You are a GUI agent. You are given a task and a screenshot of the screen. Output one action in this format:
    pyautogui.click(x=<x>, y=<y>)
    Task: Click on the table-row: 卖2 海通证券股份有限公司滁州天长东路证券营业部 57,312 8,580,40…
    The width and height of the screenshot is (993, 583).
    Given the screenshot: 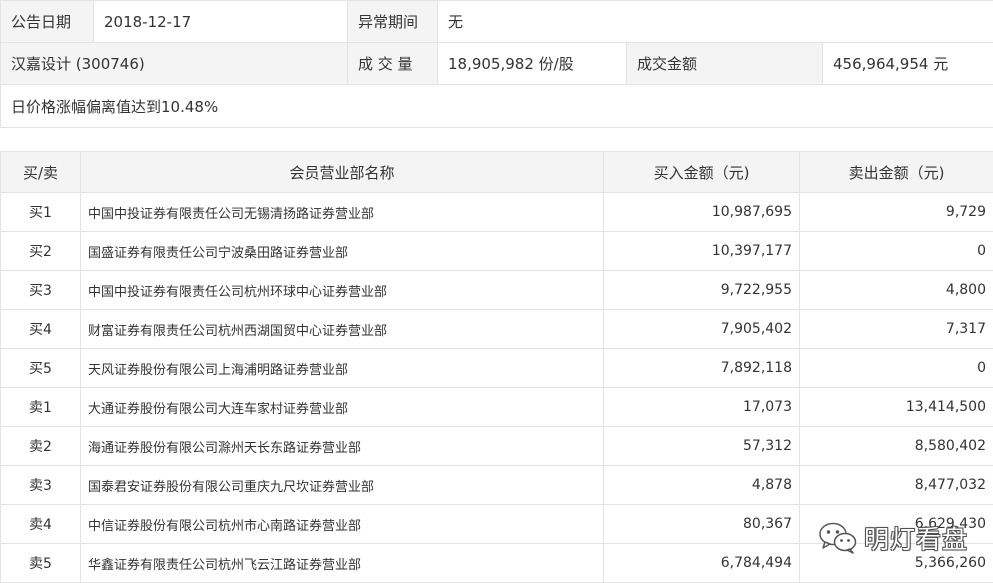 What is the action you would take?
    pyautogui.click(x=497, y=446)
    